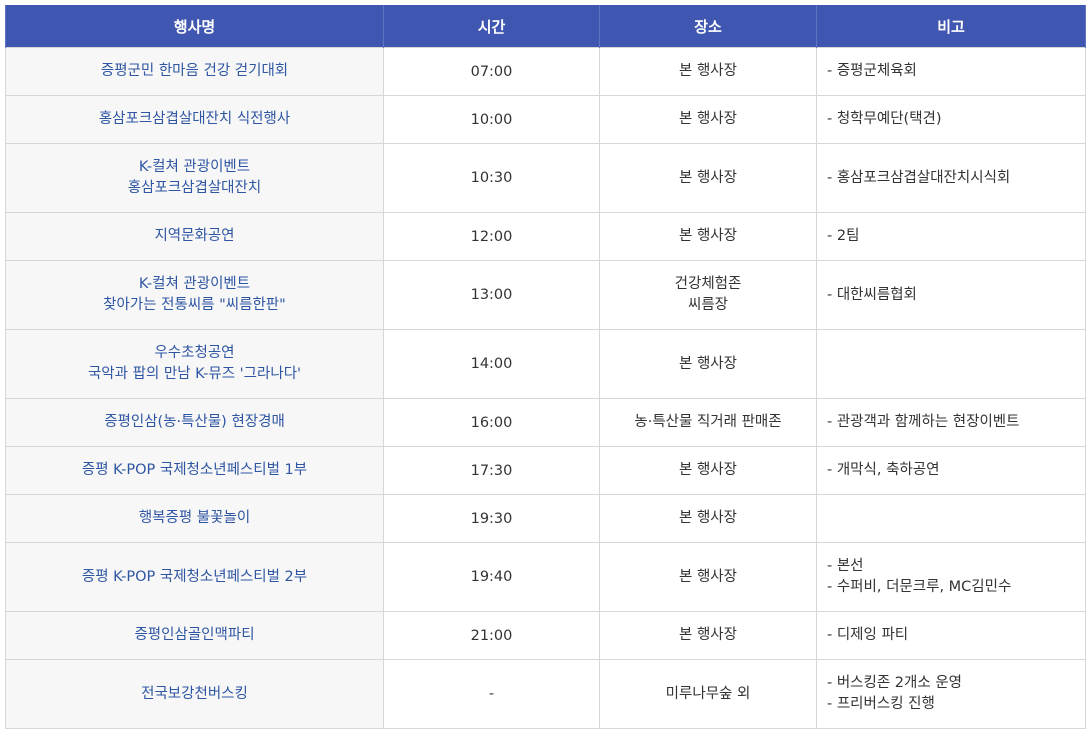 This screenshot has width=1090, height=734. I want to click on event-name-cell: 전국보강천버스킹, so click(194, 694).